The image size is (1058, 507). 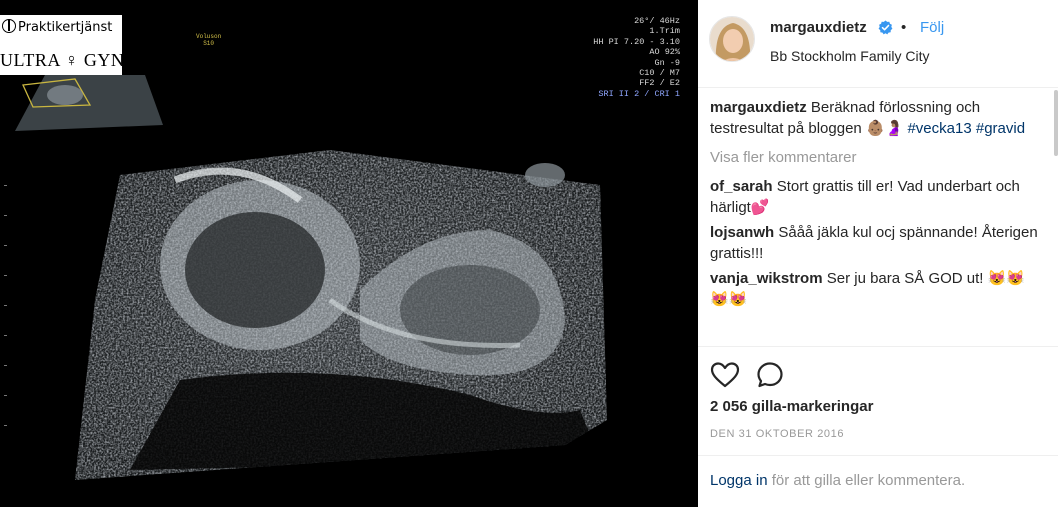 What do you see at coordinates (818, 27) in the screenshot?
I see `post-username: margauxdietz` at bounding box center [818, 27].